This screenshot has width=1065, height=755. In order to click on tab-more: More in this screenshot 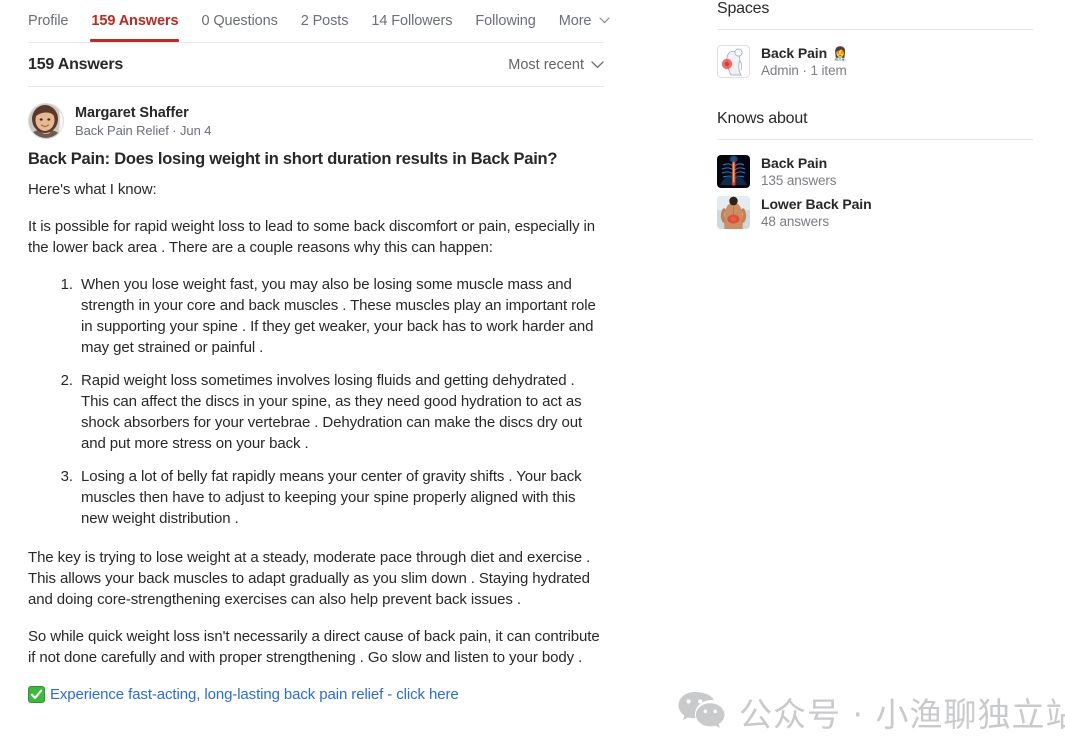, I will do `click(585, 22)`.